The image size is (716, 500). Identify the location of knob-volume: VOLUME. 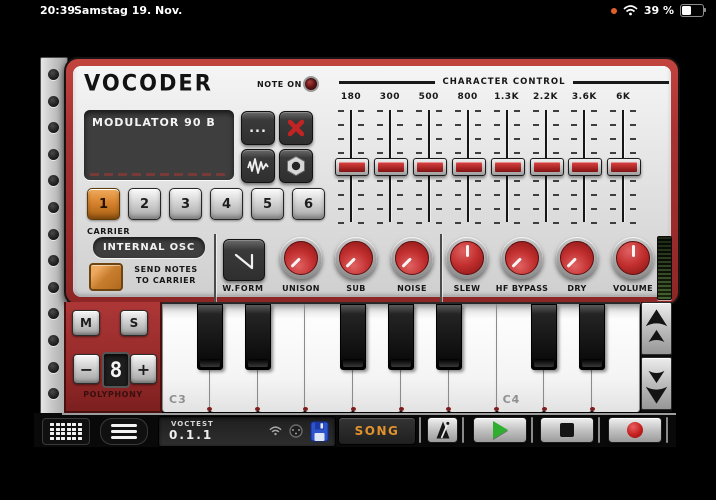
(633, 265).